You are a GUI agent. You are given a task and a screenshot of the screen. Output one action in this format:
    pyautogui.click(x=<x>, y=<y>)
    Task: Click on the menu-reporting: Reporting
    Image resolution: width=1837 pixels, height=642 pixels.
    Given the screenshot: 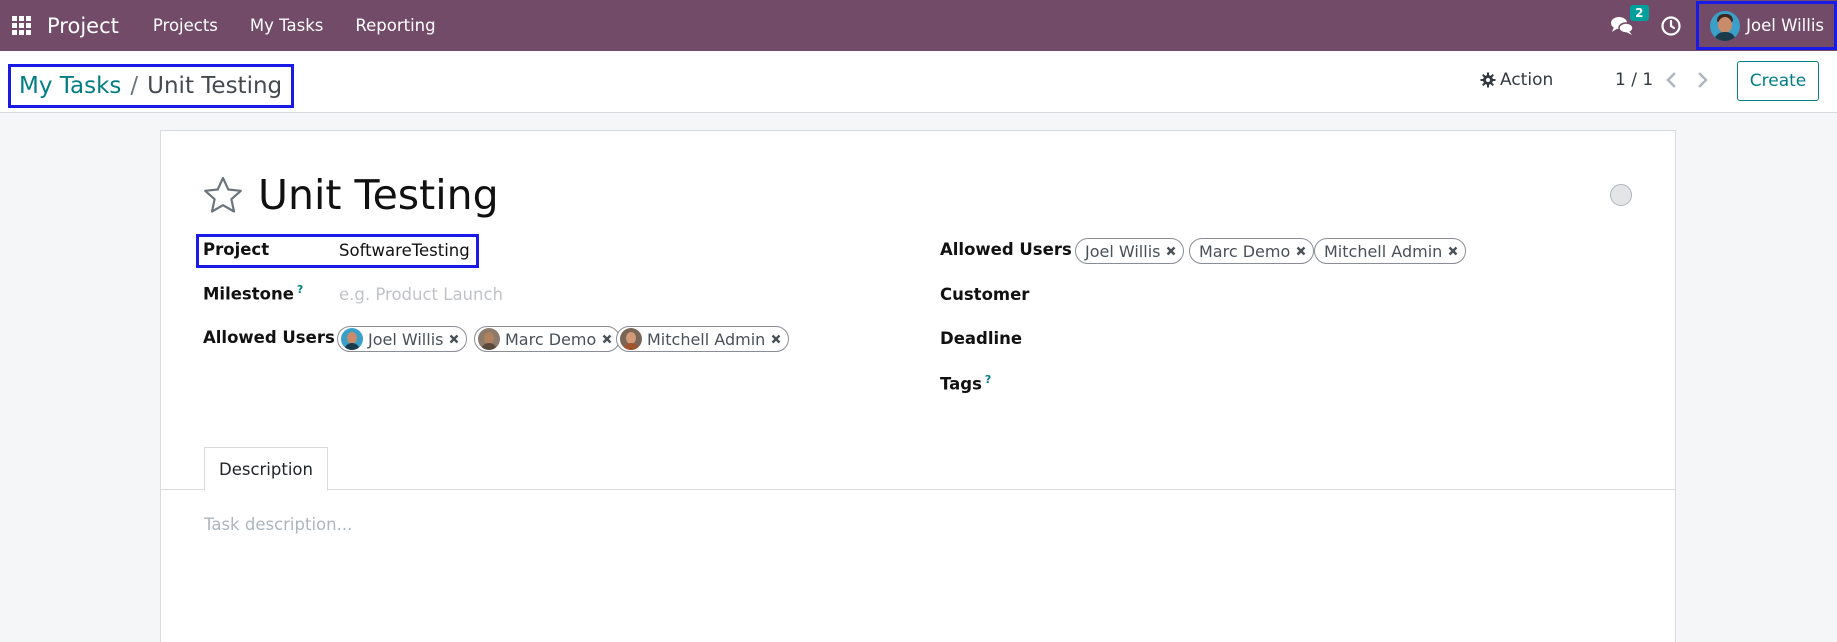 What is the action you would take?
    pyautogui.click(x=395, y=25)
    